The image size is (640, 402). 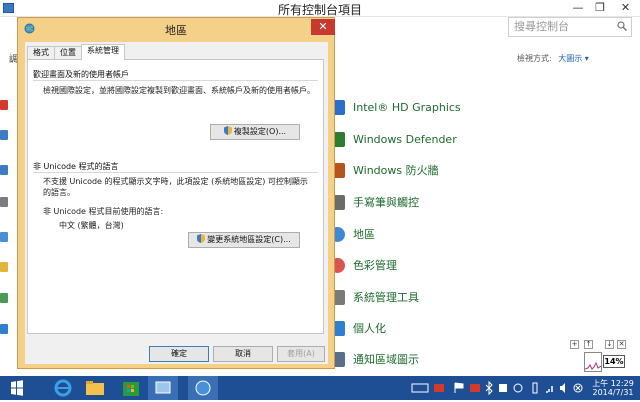 What do you see at coordinates (622, 26) in the screenshot?
I see `search-icon` at bounding box center [622, 26].